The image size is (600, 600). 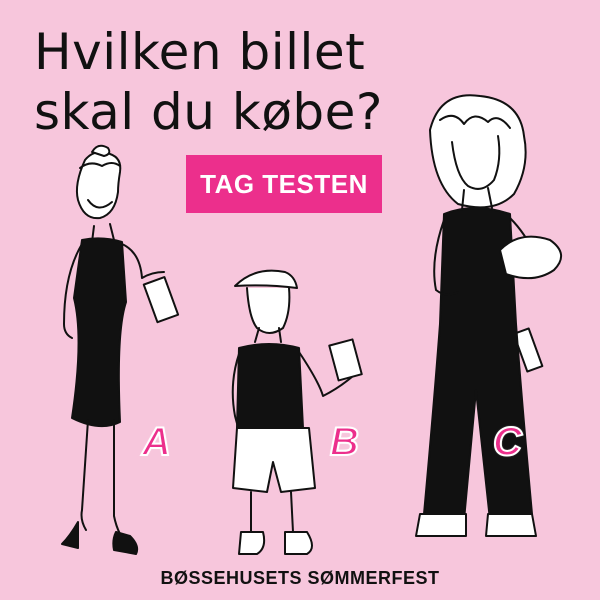 What do you see at coordinates (300, 578) in the screenshot?
I see `footer-brand: BØSSEHUSETS SØMMERFEST` at bounding box center [300, 578].